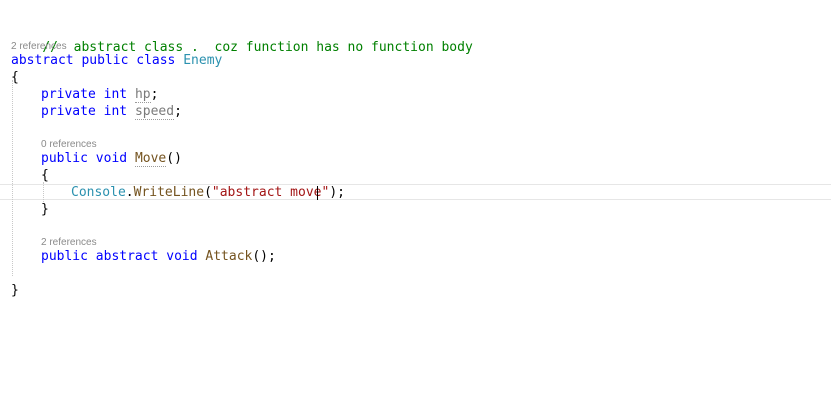 This screenshot has height=416, width=831. I want to click on field-name-hp: hp, so click(142, 95).